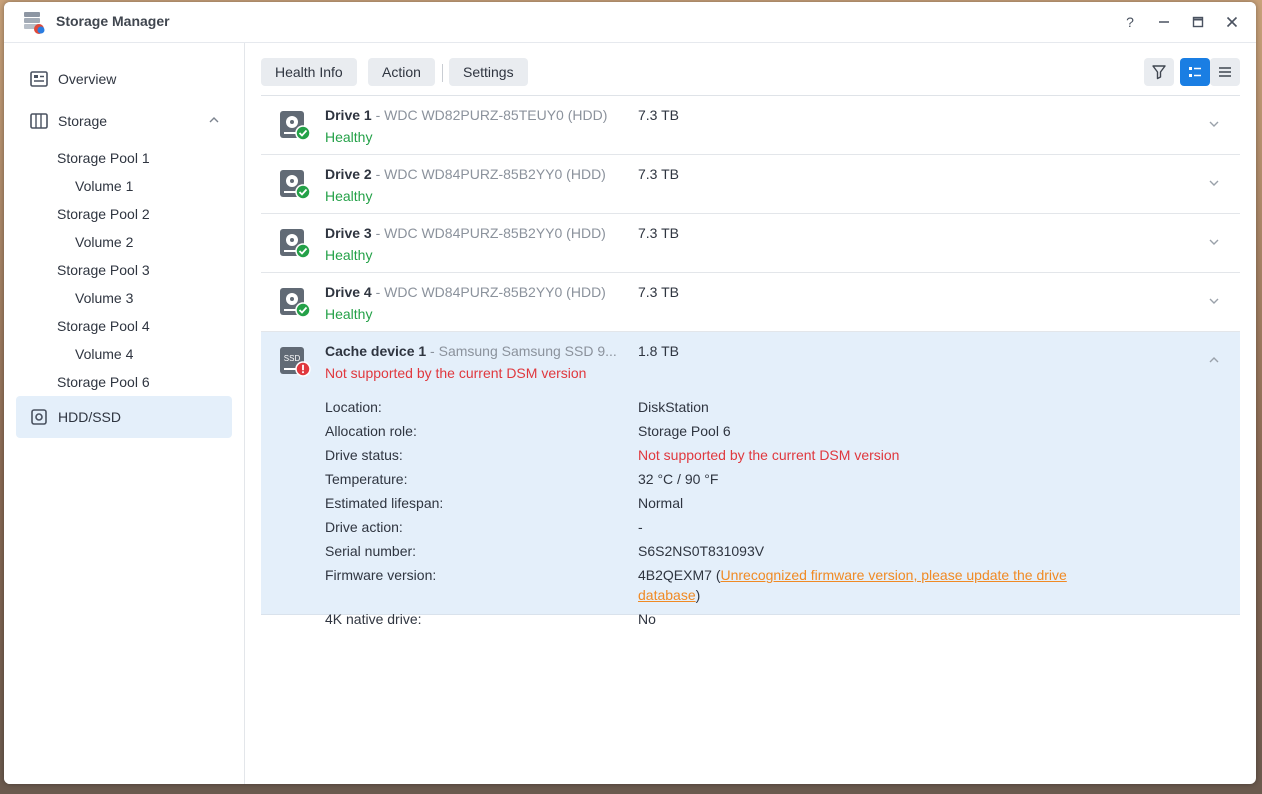 The image size is (1262, 794). Describe the element at coordinates (381, 575) in the screenshot. I see `detail-label: Firmware version:` at that location.